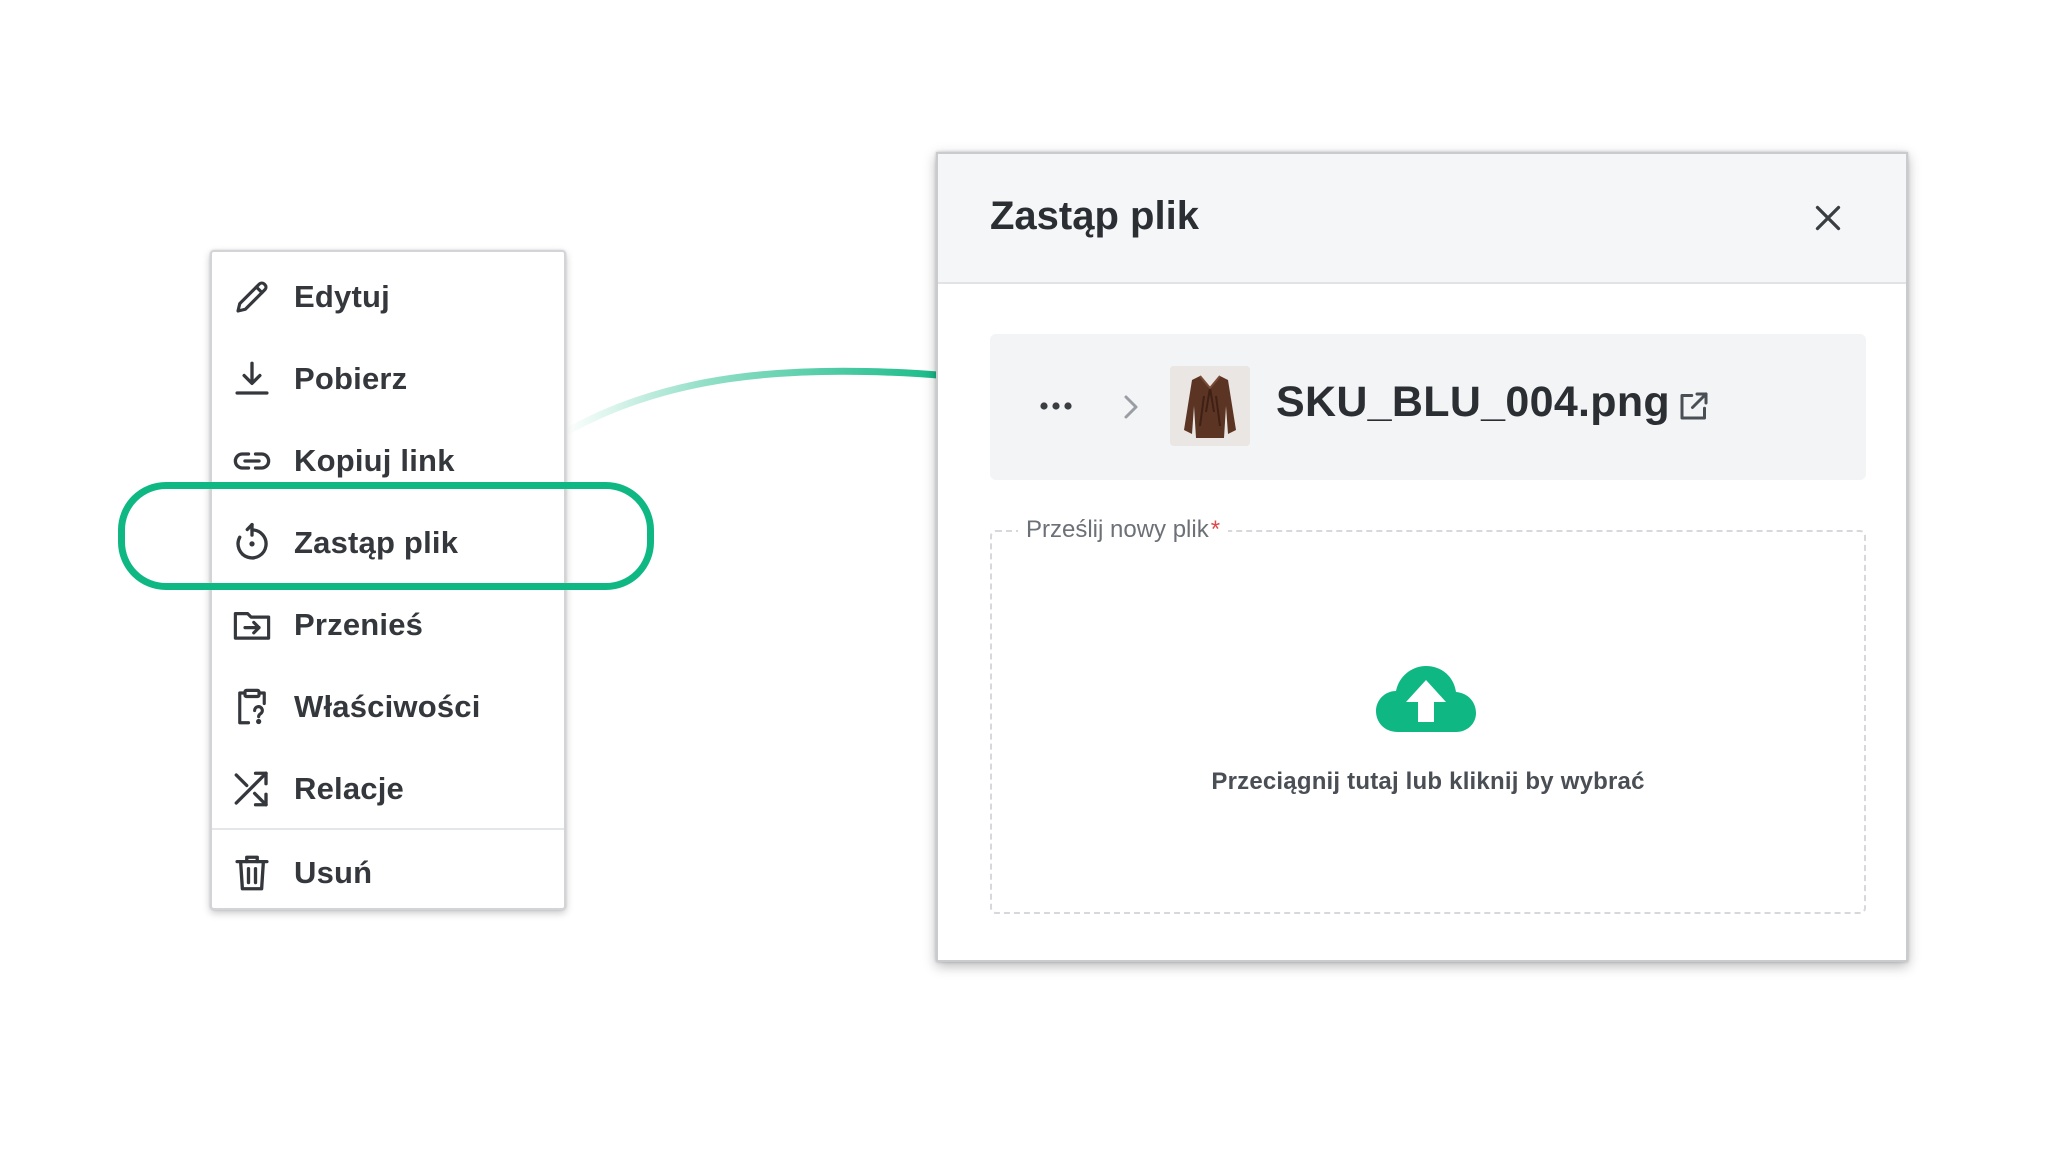  I want to click on menu-item-label: Usuń, so click(333, 872).